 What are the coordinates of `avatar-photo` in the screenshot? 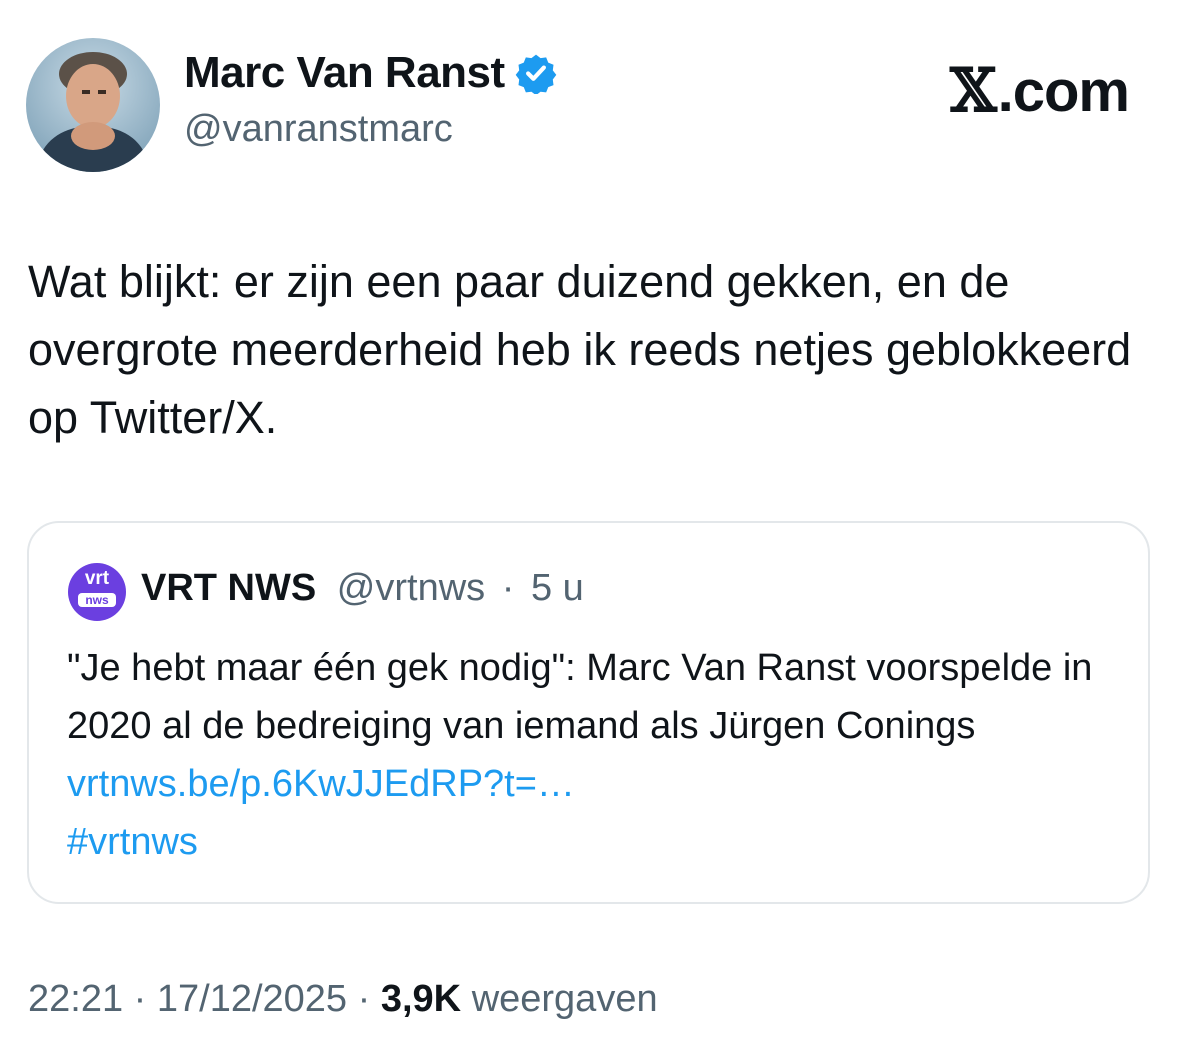 It's located at (93, 105).